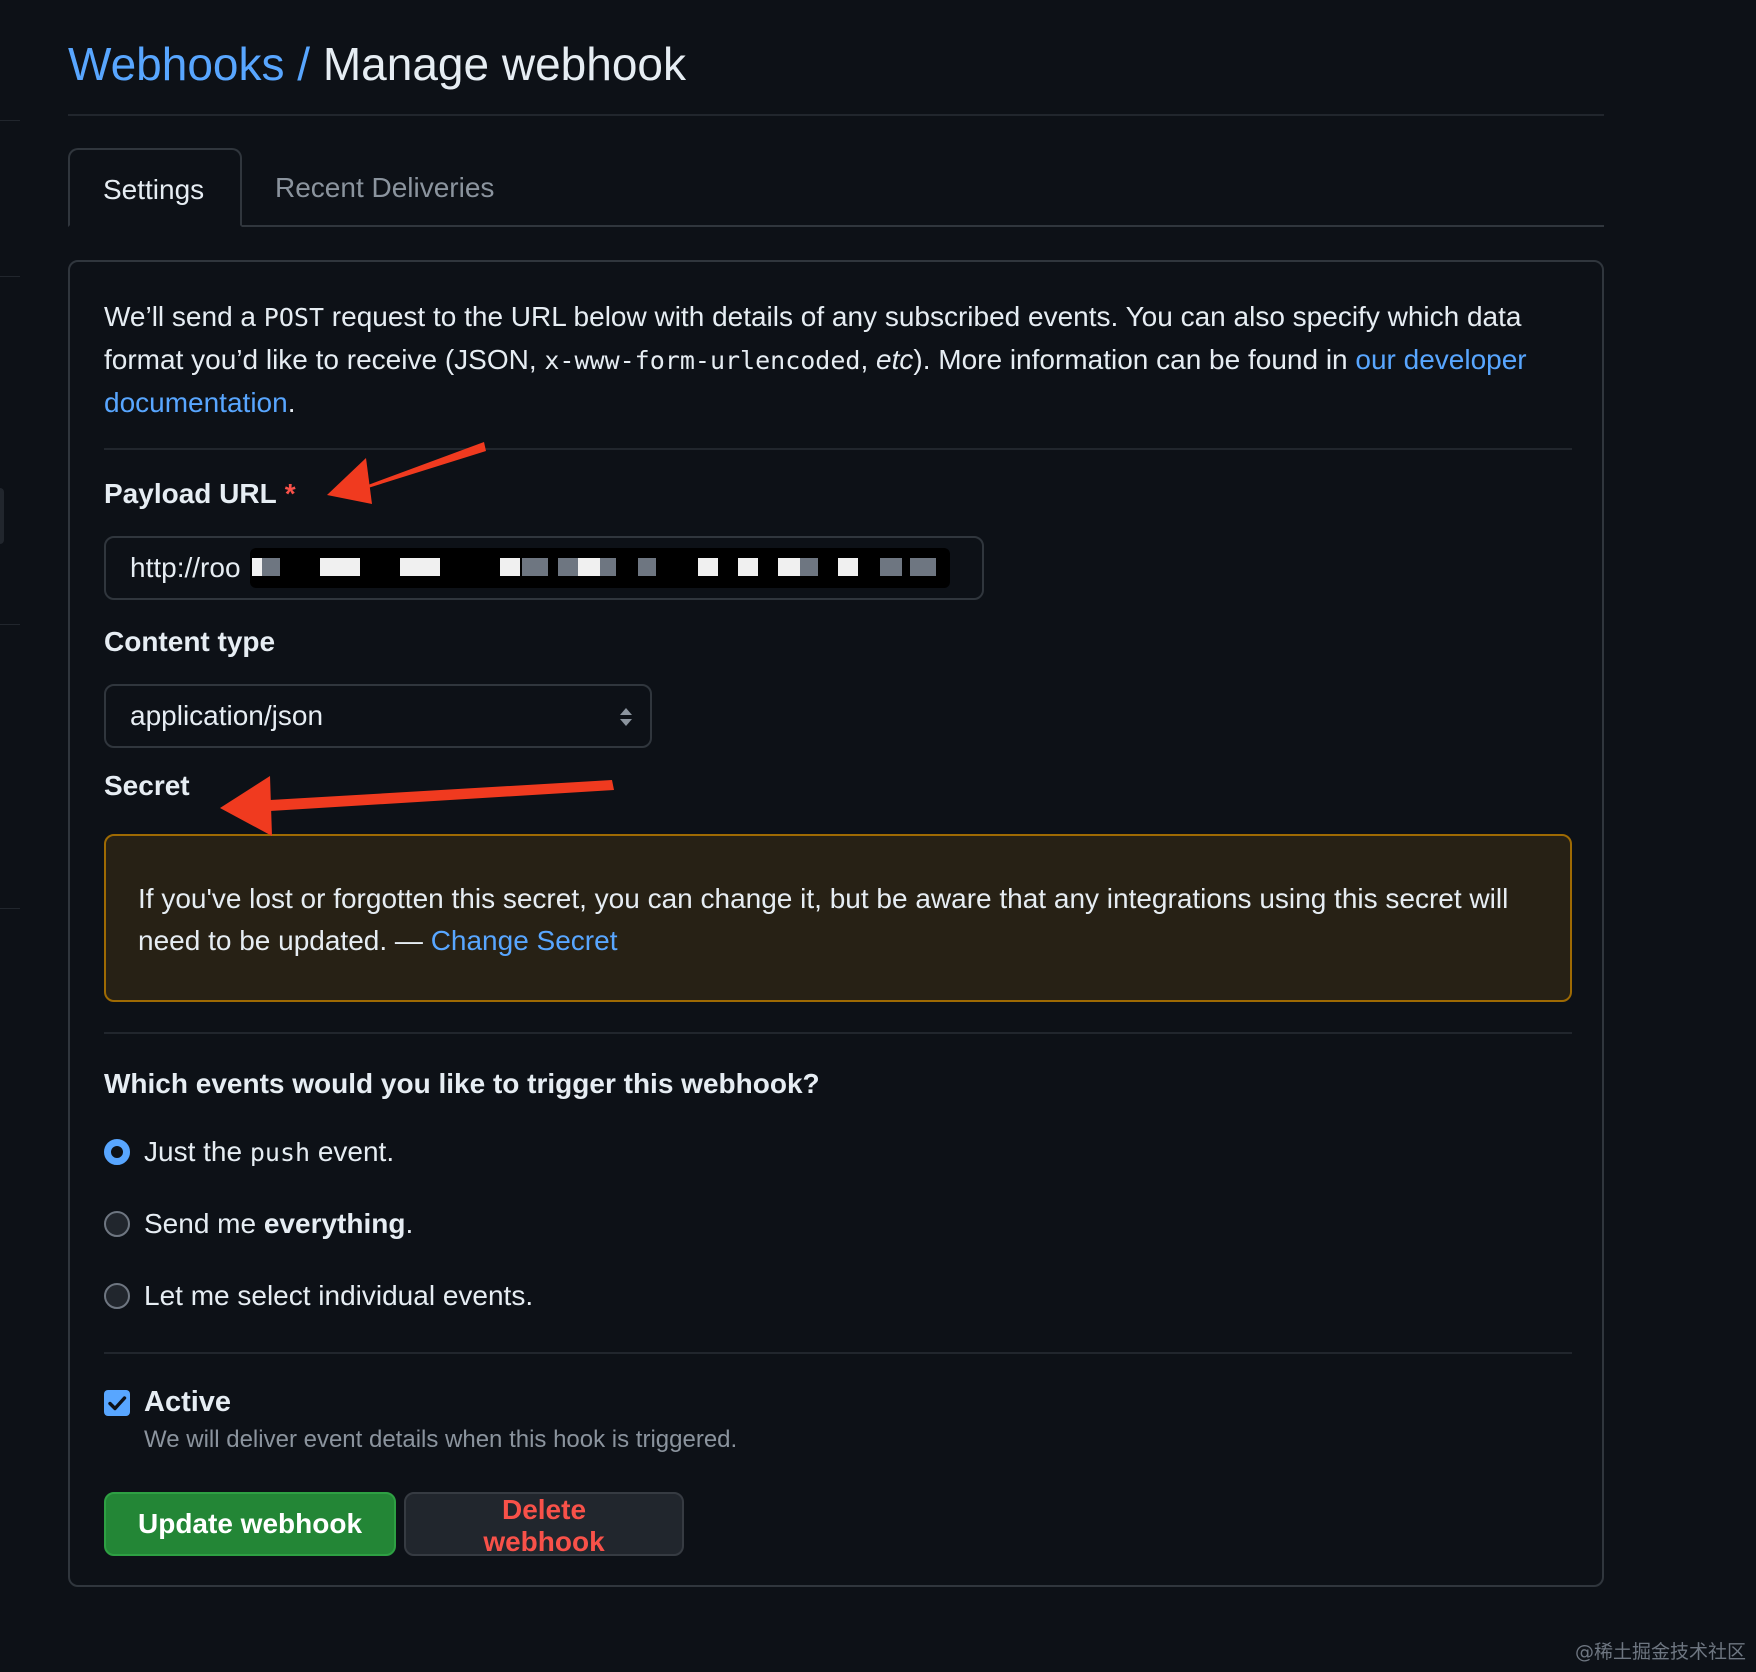 The width and height of the screenshot is (1756, 1672). I want to click on radio-everything-label: Send me everything., so click(278, 1224).